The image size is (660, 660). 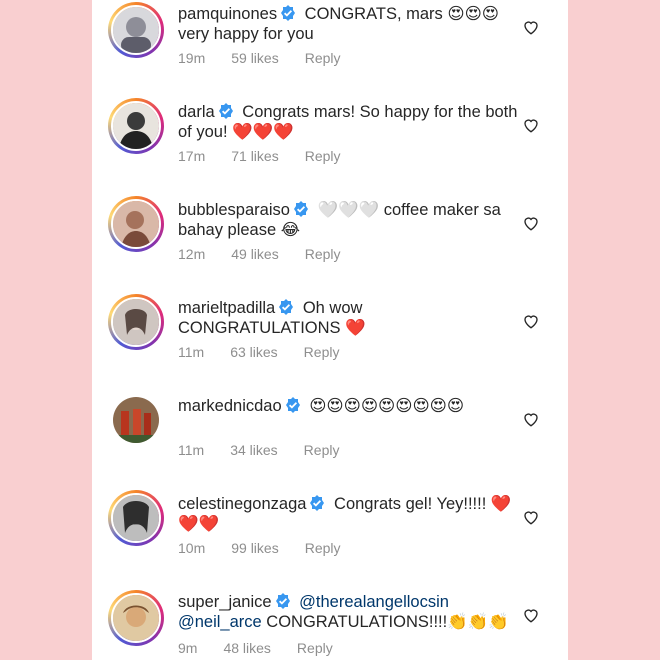 I want to click on comment-time: 17m, so click(x=192, y=156).